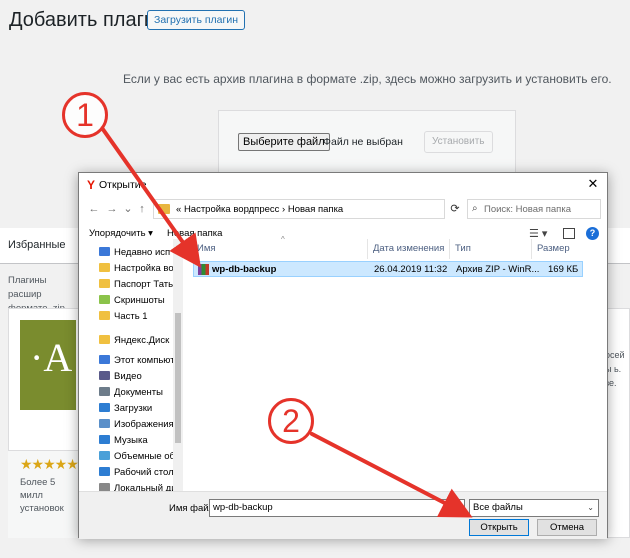  I want to click on column-type: Тип, so click(463, 248).